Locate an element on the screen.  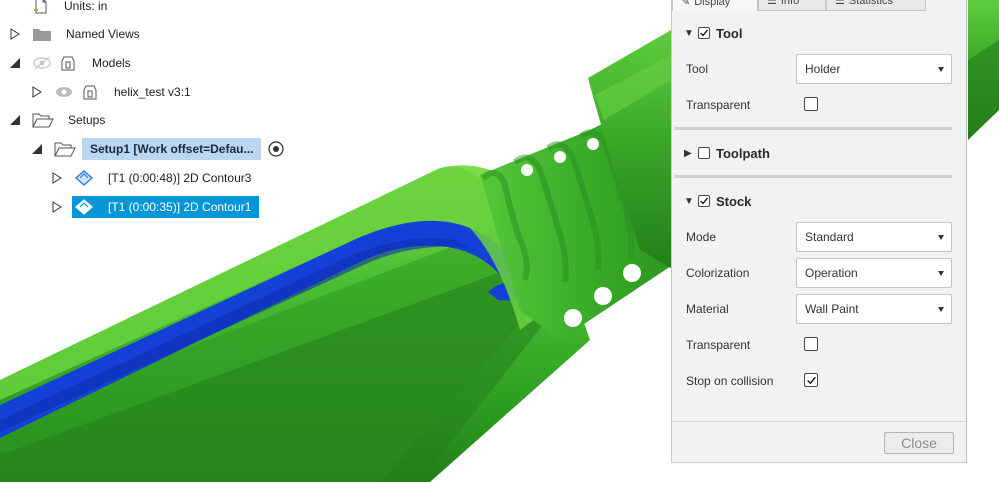
activate-radio-icon is located at coordinates (276, 149).